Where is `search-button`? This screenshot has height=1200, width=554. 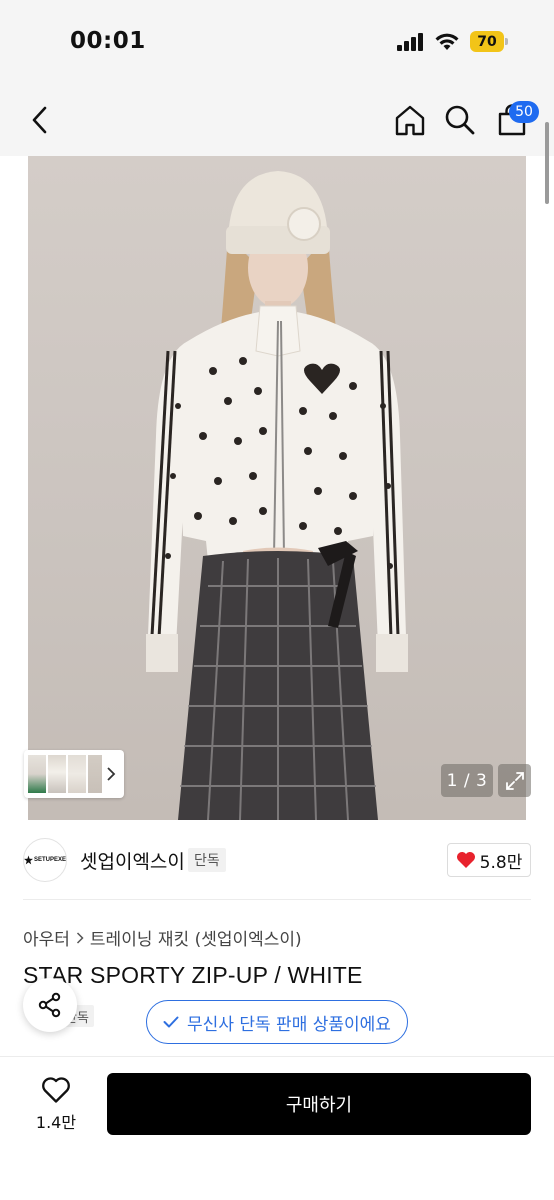
search-button is located at coordinates (460, 120).